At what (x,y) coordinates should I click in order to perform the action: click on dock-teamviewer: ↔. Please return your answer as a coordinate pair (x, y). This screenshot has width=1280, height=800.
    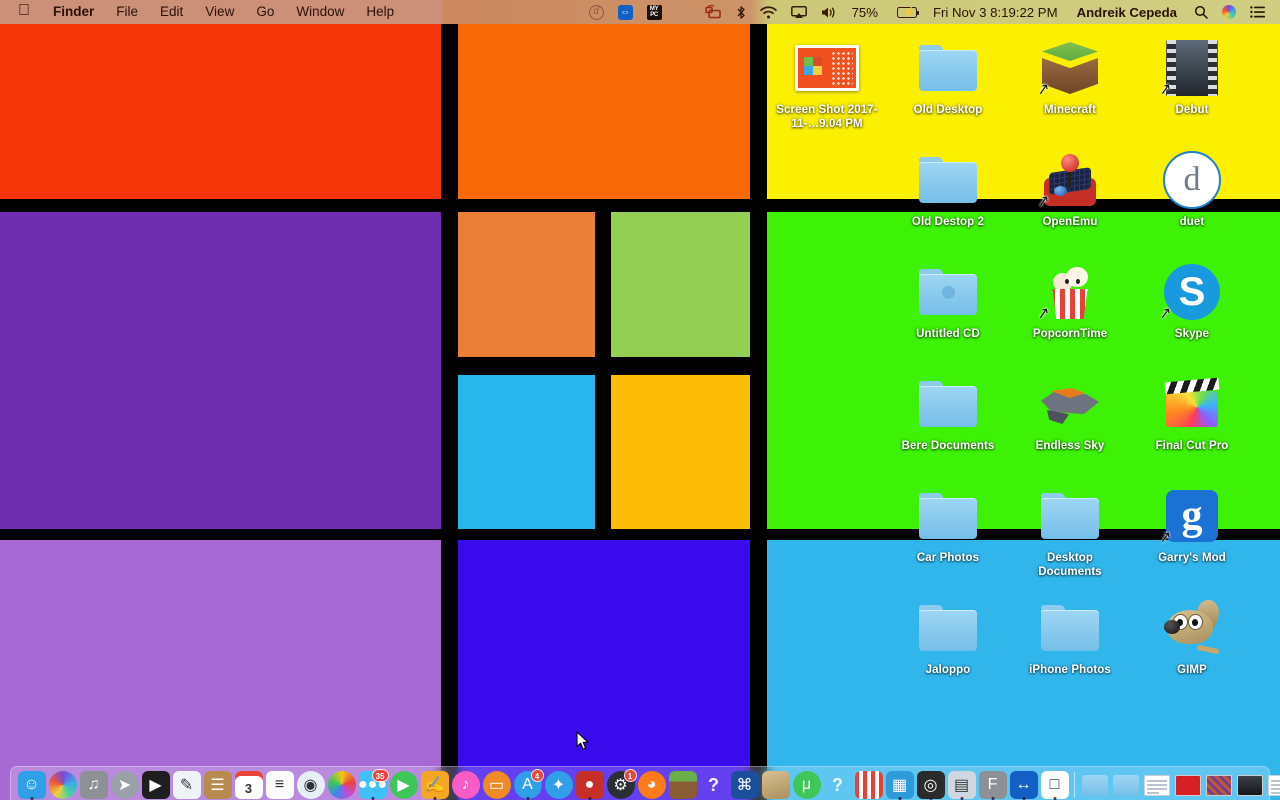
    Looking at the image, I should click on (1024, 785).